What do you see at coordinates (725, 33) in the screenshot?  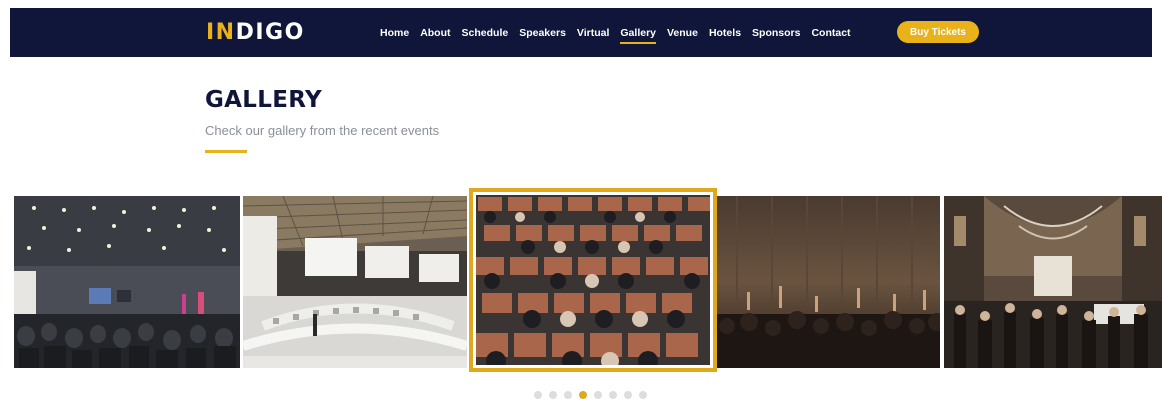 I see `nav-hotels: Hotels` at bounding box center [725, 33].